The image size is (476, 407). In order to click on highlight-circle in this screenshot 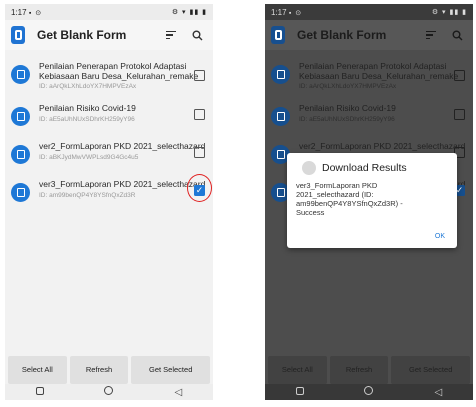, I will do `click(199, 188)`.